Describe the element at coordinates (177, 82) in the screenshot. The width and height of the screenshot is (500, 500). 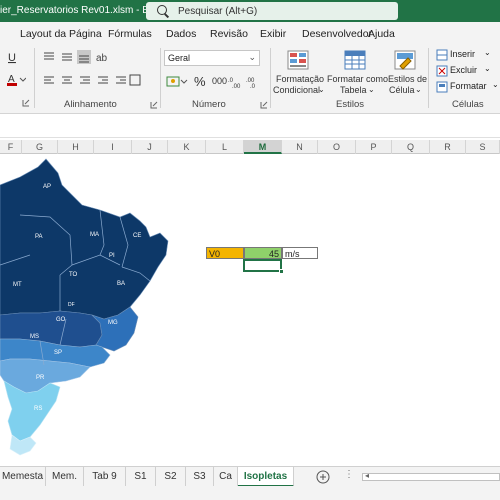
I see `accounting-format-icon` at that location.